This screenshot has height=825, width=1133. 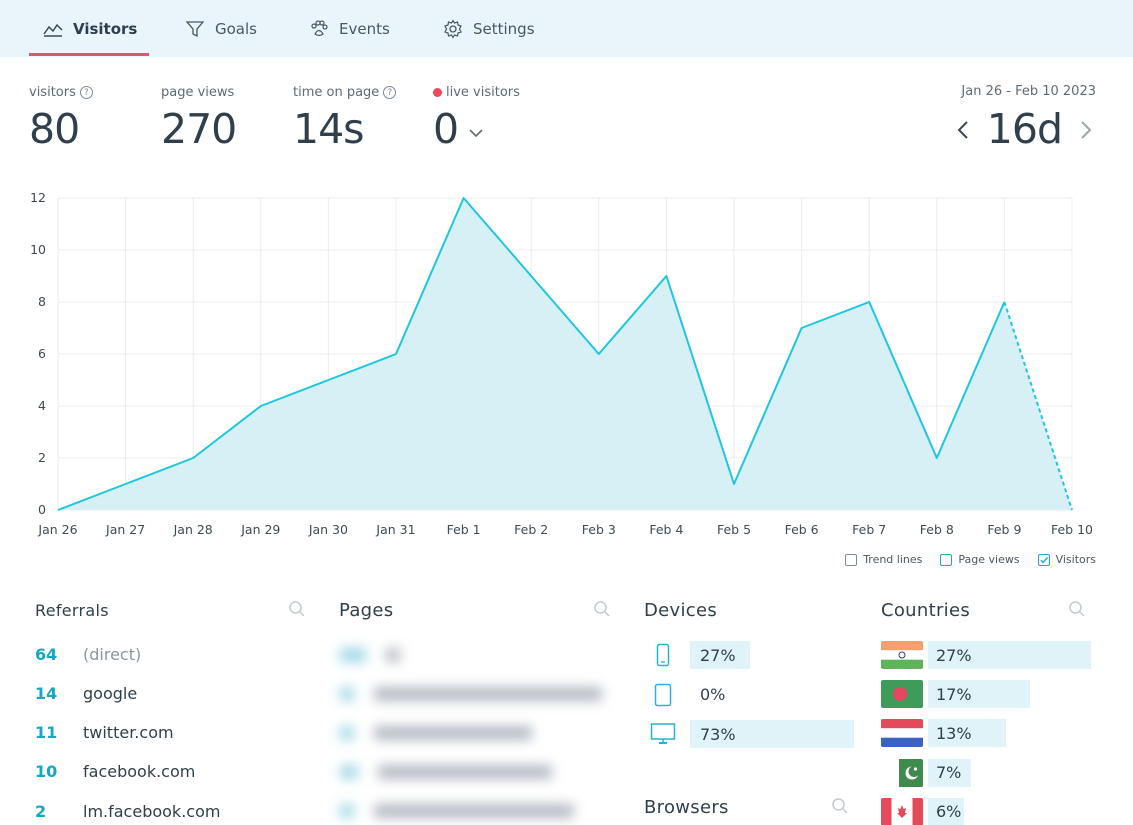 I want to click on toggle-page-views: Page views, so click(x=980, y=559).